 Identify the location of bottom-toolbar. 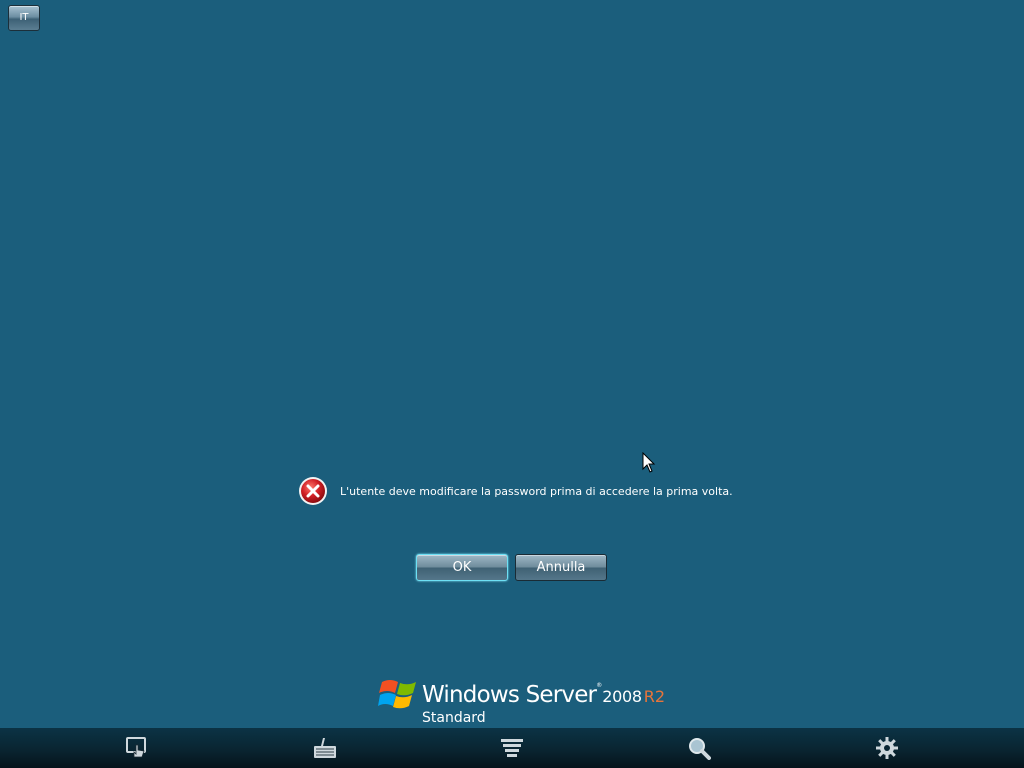
(512, 748).